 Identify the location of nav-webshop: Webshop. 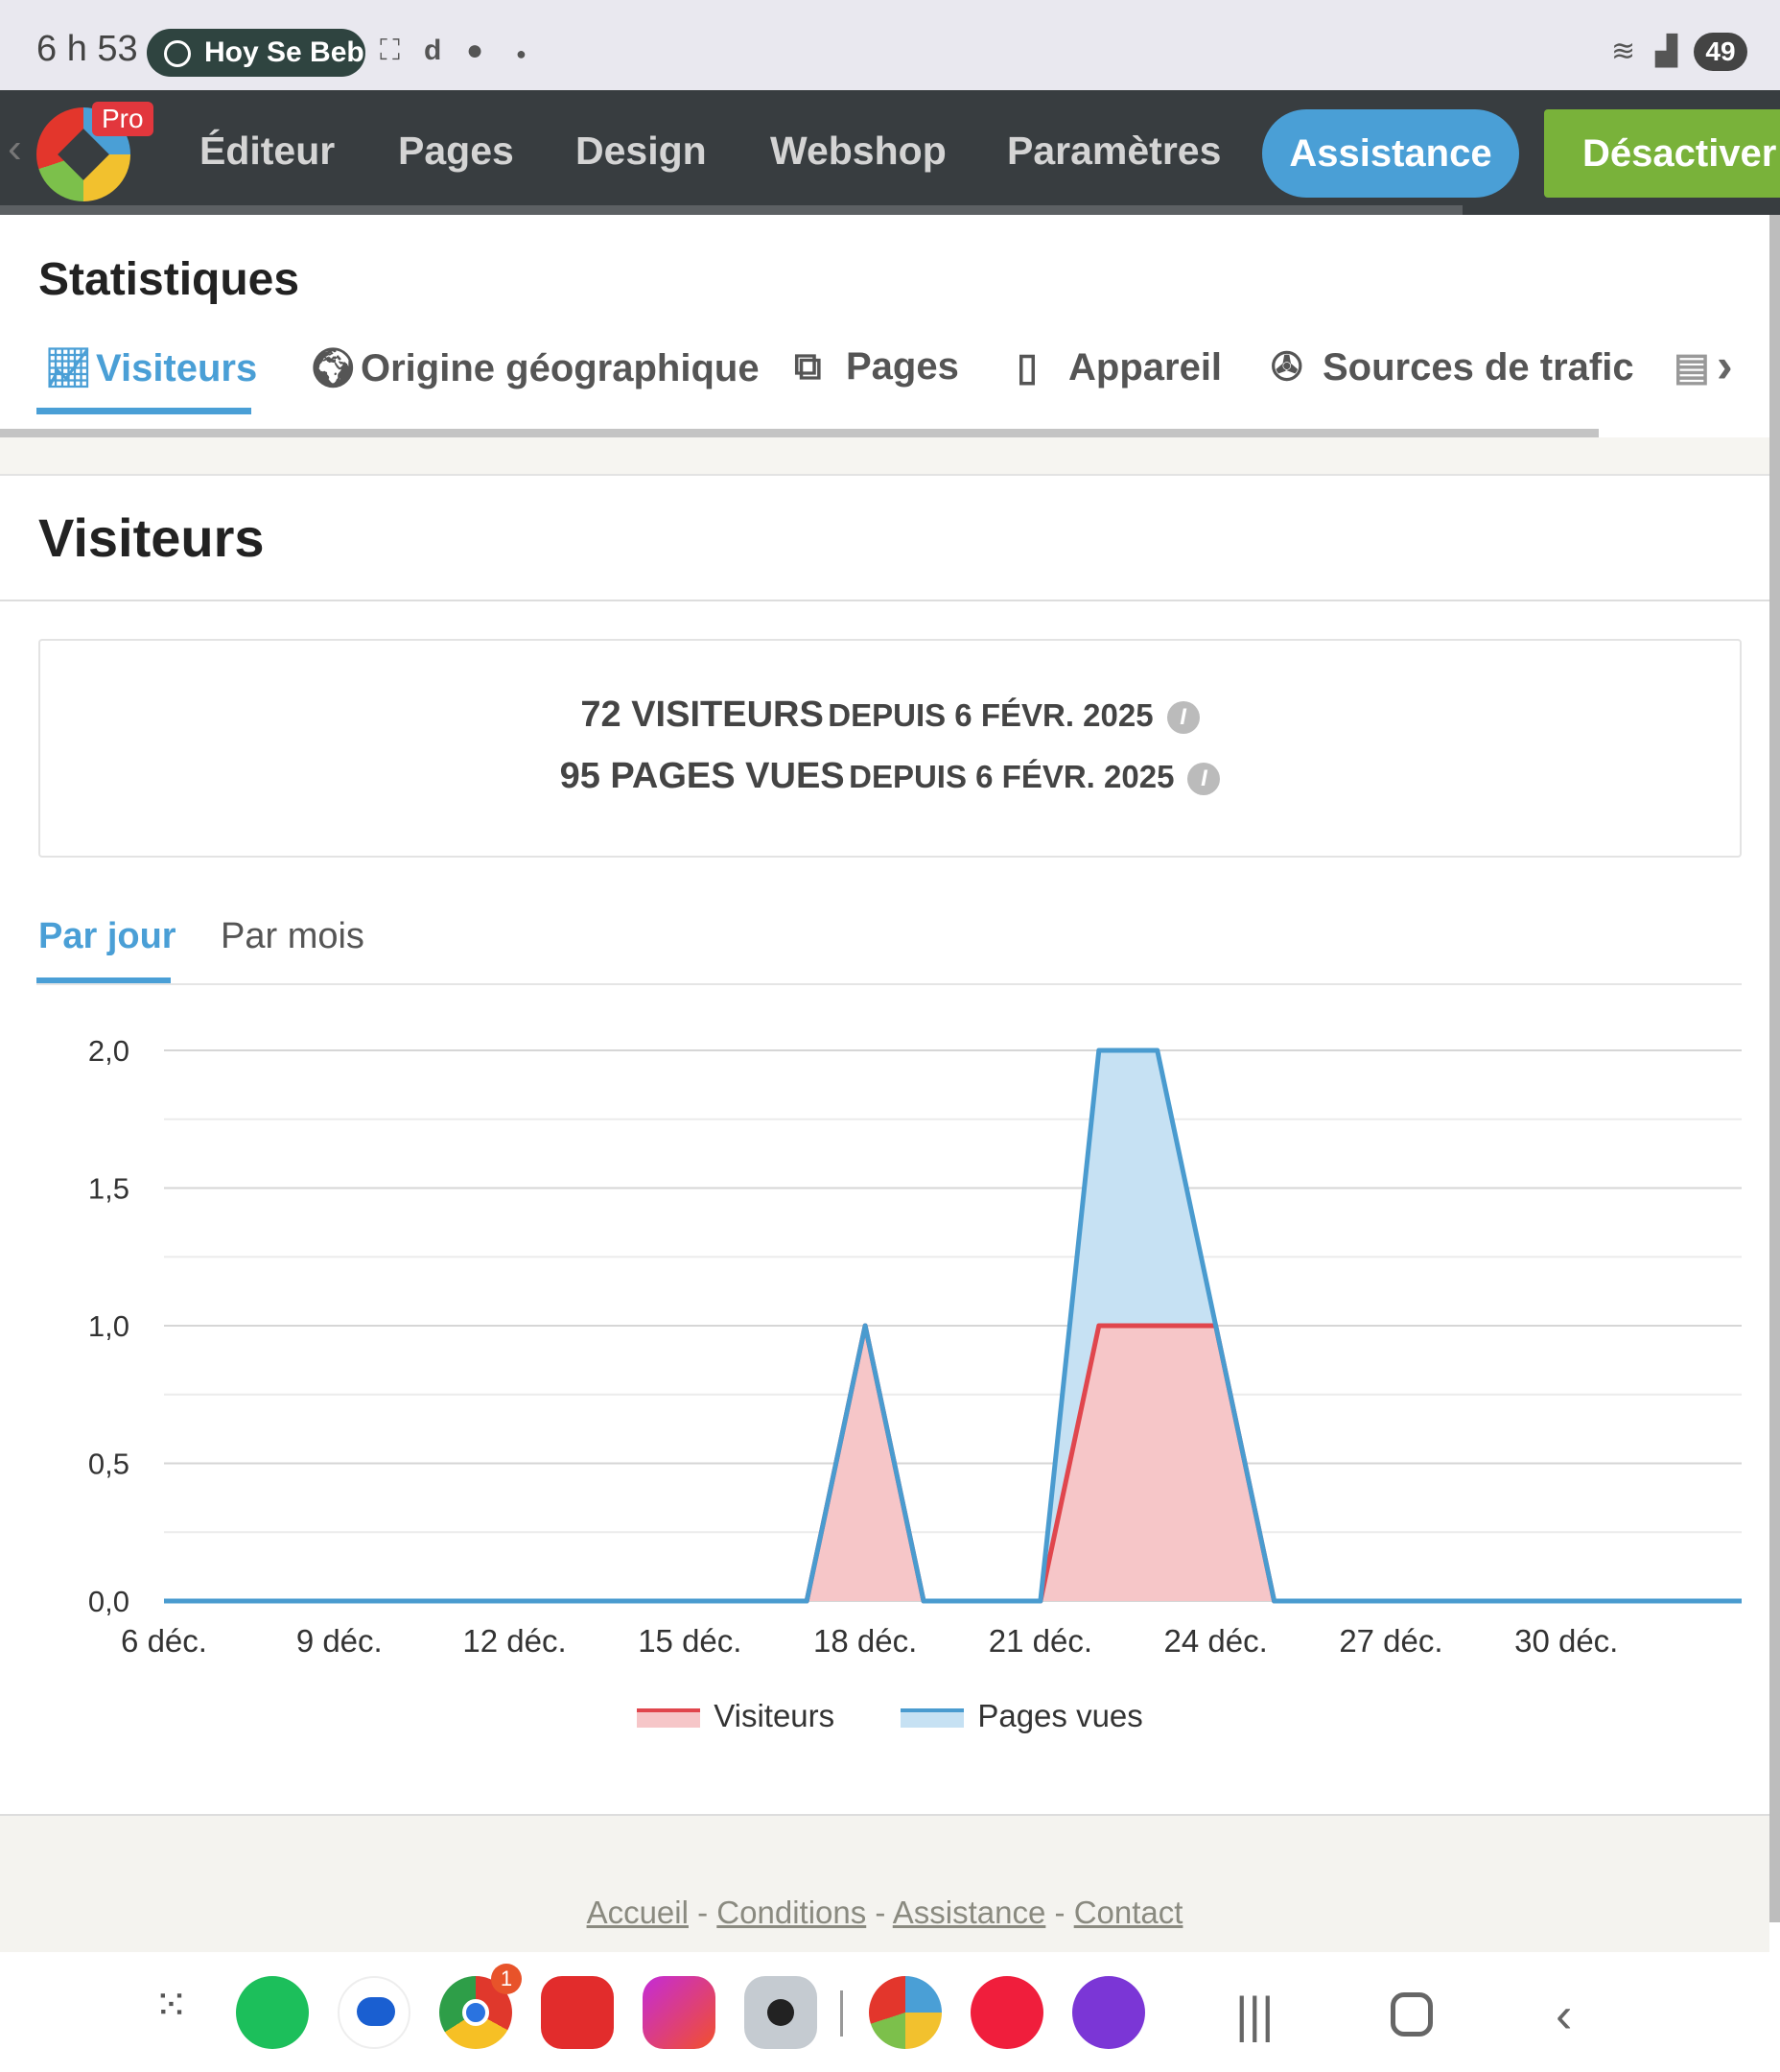
(859, 151).